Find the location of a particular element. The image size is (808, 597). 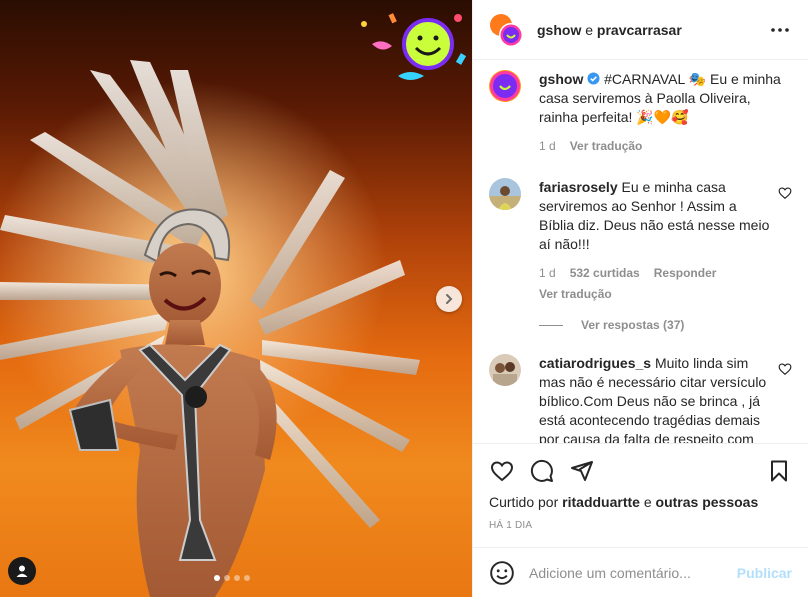

catiarodrigues-avatar is located at coordinates (505, 370).